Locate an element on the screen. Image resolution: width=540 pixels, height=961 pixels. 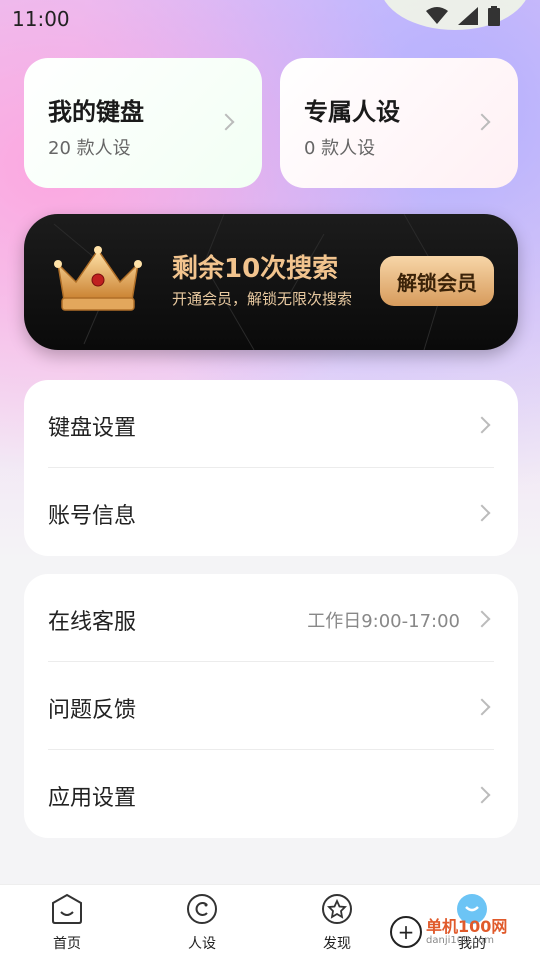
watermark-text-block: 单机100网 danji100.com is located at coordinates (467, 931).